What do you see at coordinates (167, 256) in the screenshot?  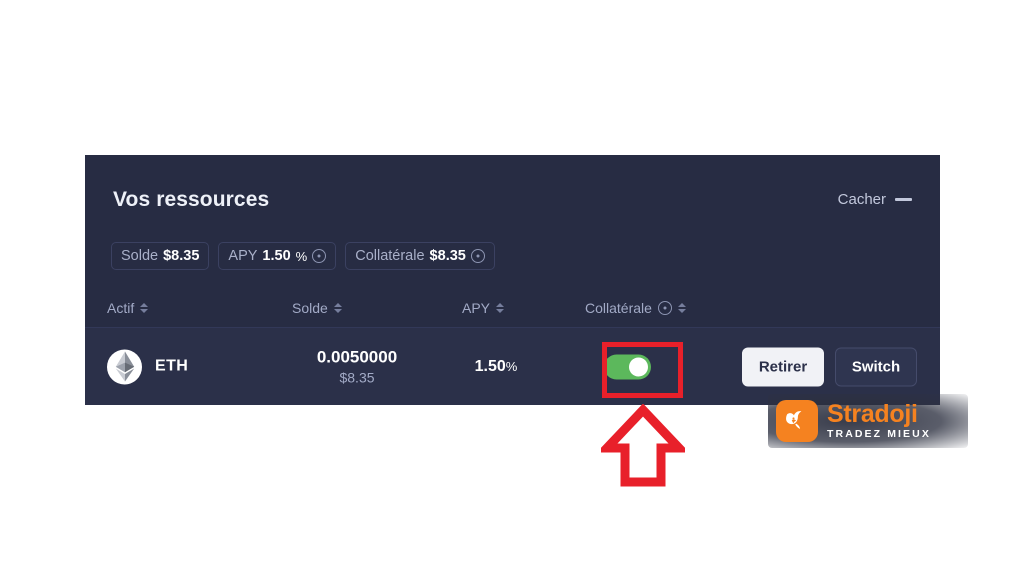 I see `pill-currency-balance: $` at bounding box center [167, 256].